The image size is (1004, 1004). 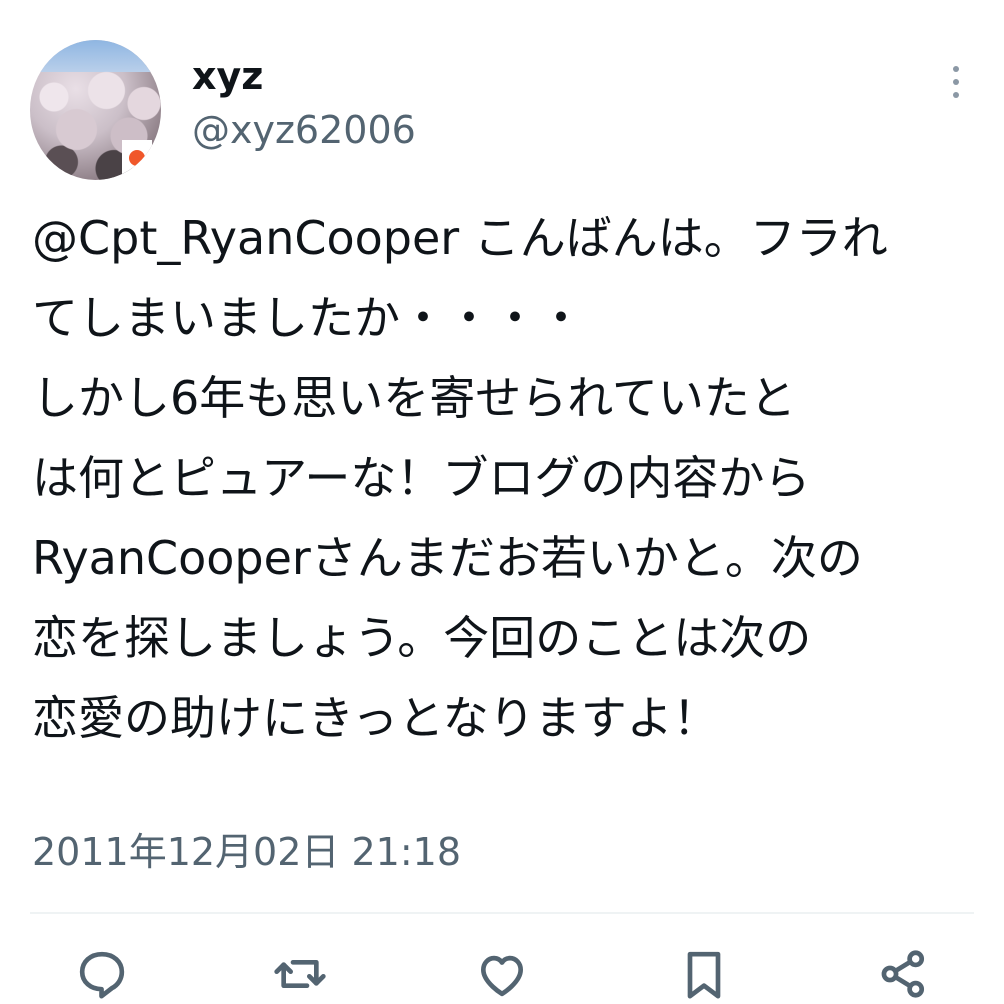 What do you see at coordinates (300, 974) in the screenshot?
I see `retweet-icon` at bounding box center [300, 974].